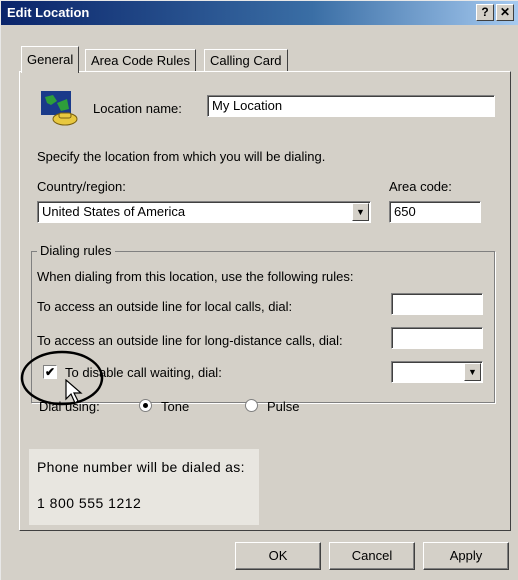 This screenshot has height=580, width=518. I want to click on tab-general: General, so click(50, 59).